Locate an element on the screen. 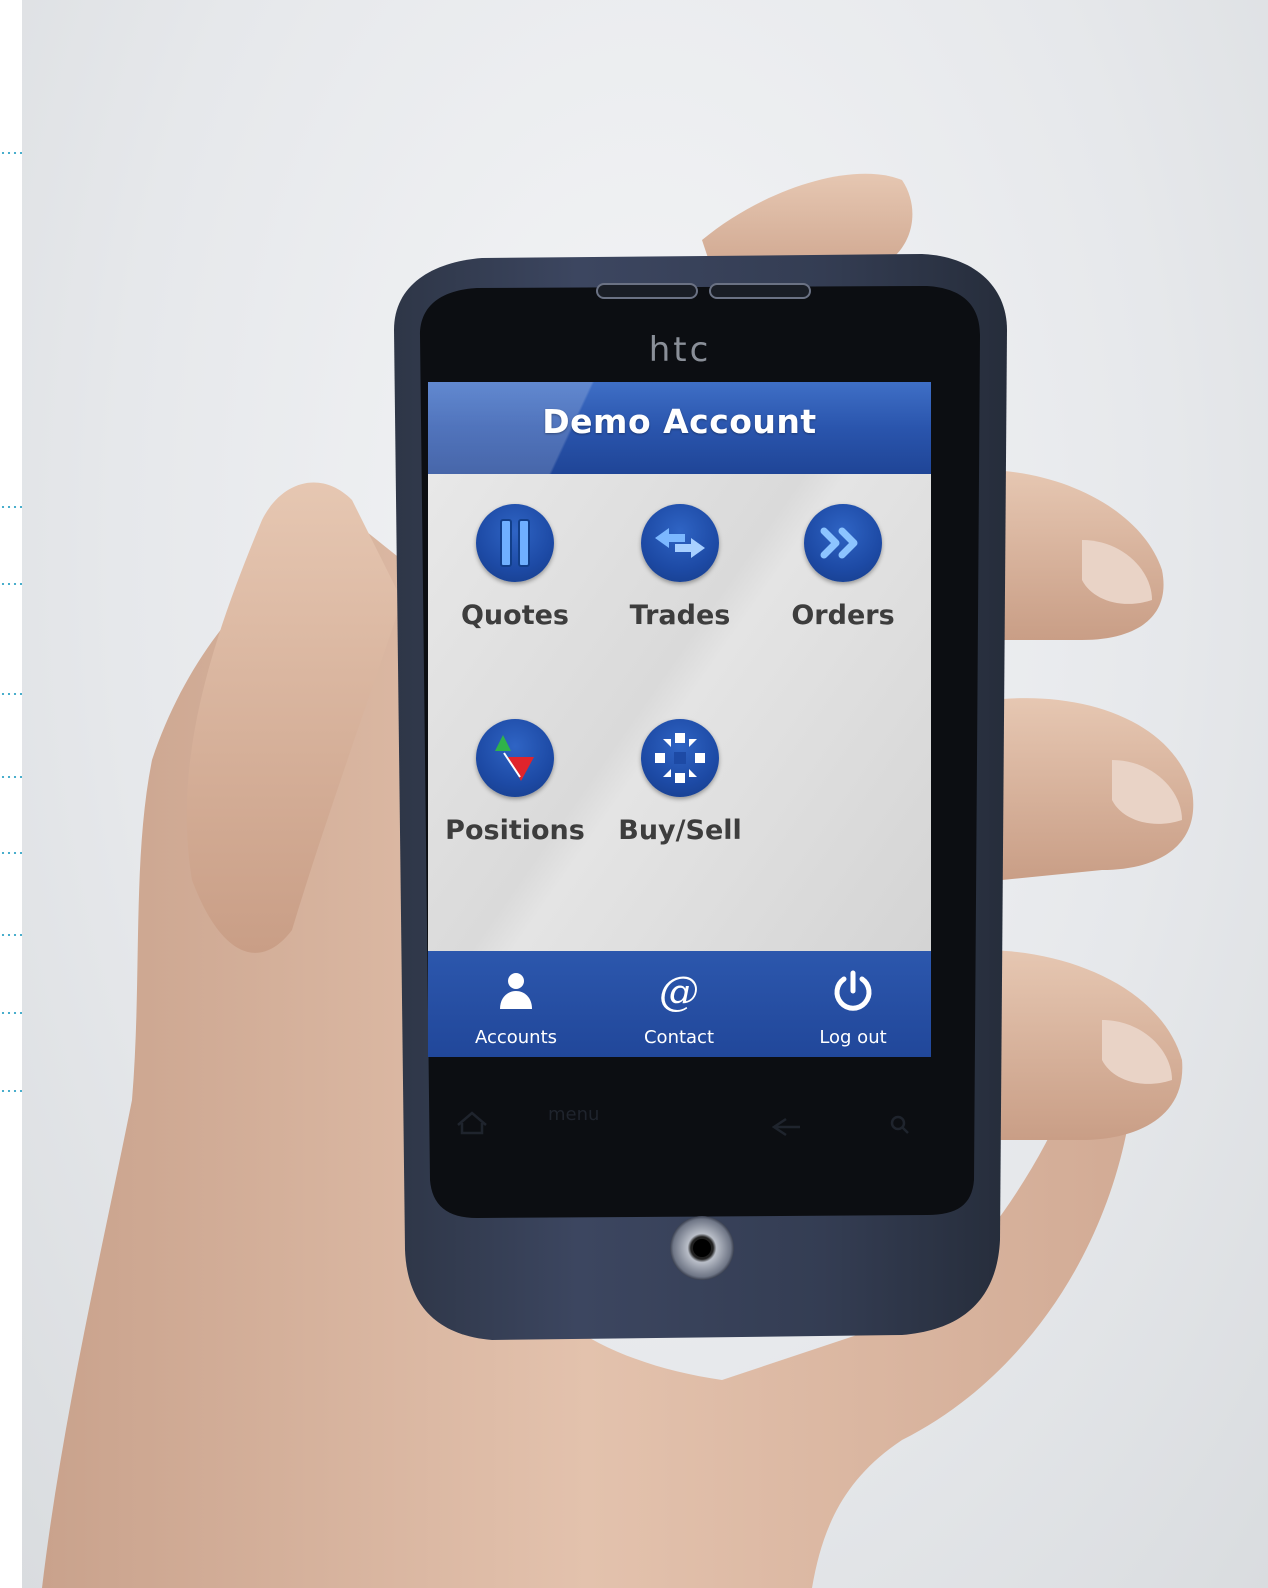  nav-label: Accounts is located at coordinates (516, 1037).